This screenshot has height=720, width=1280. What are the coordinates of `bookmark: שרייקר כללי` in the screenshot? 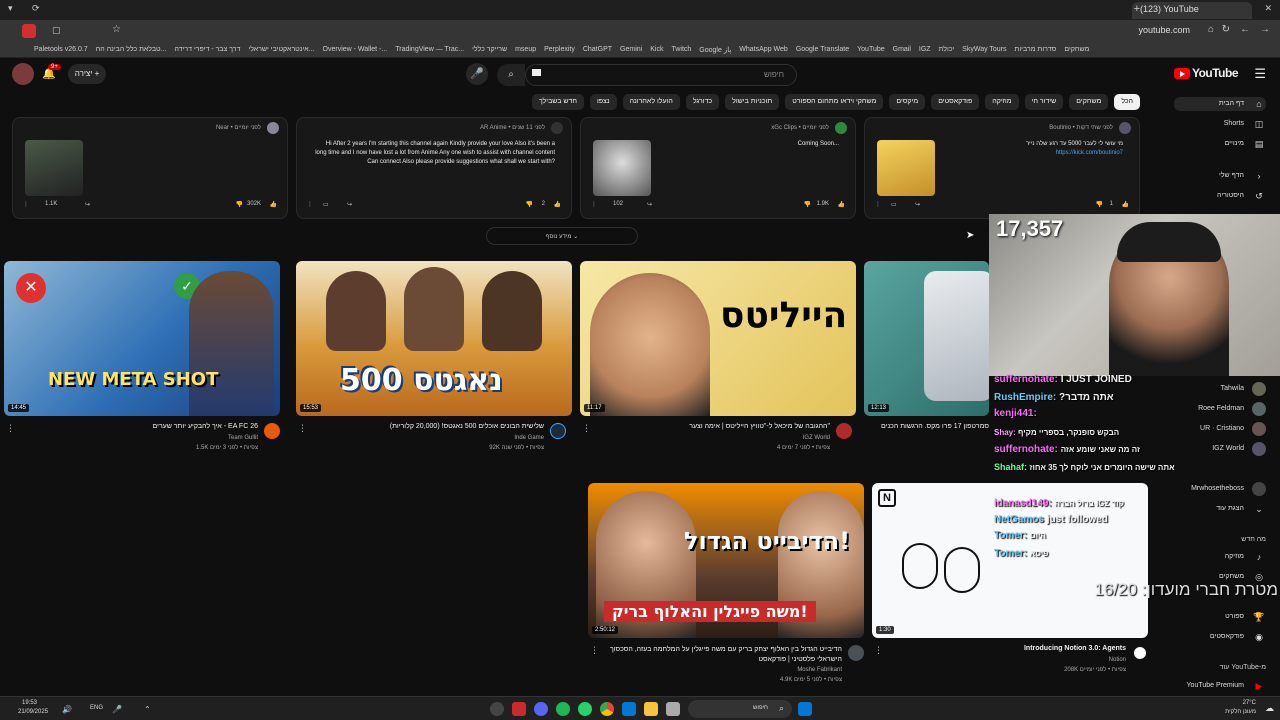 It's located at (489, 49).